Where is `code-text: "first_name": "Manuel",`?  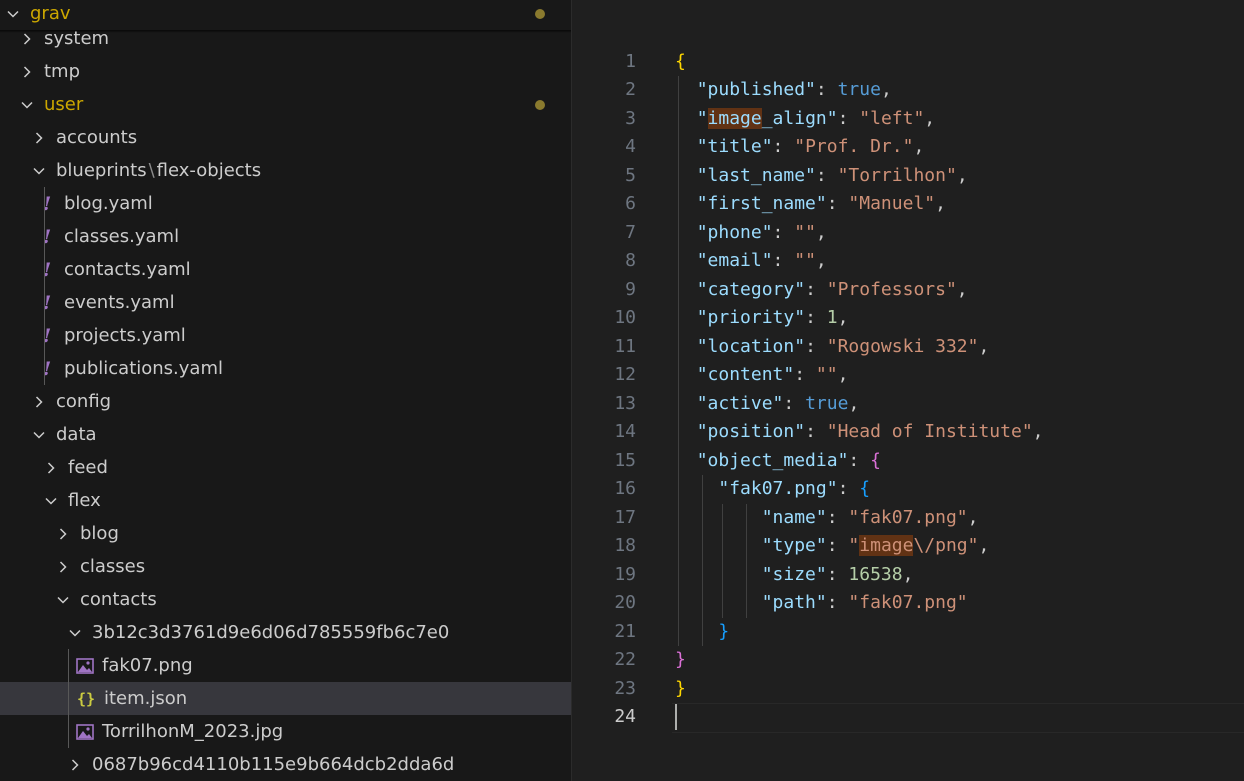 code-text: "first_name": "Manuel", is located at coordinates (821, 203).